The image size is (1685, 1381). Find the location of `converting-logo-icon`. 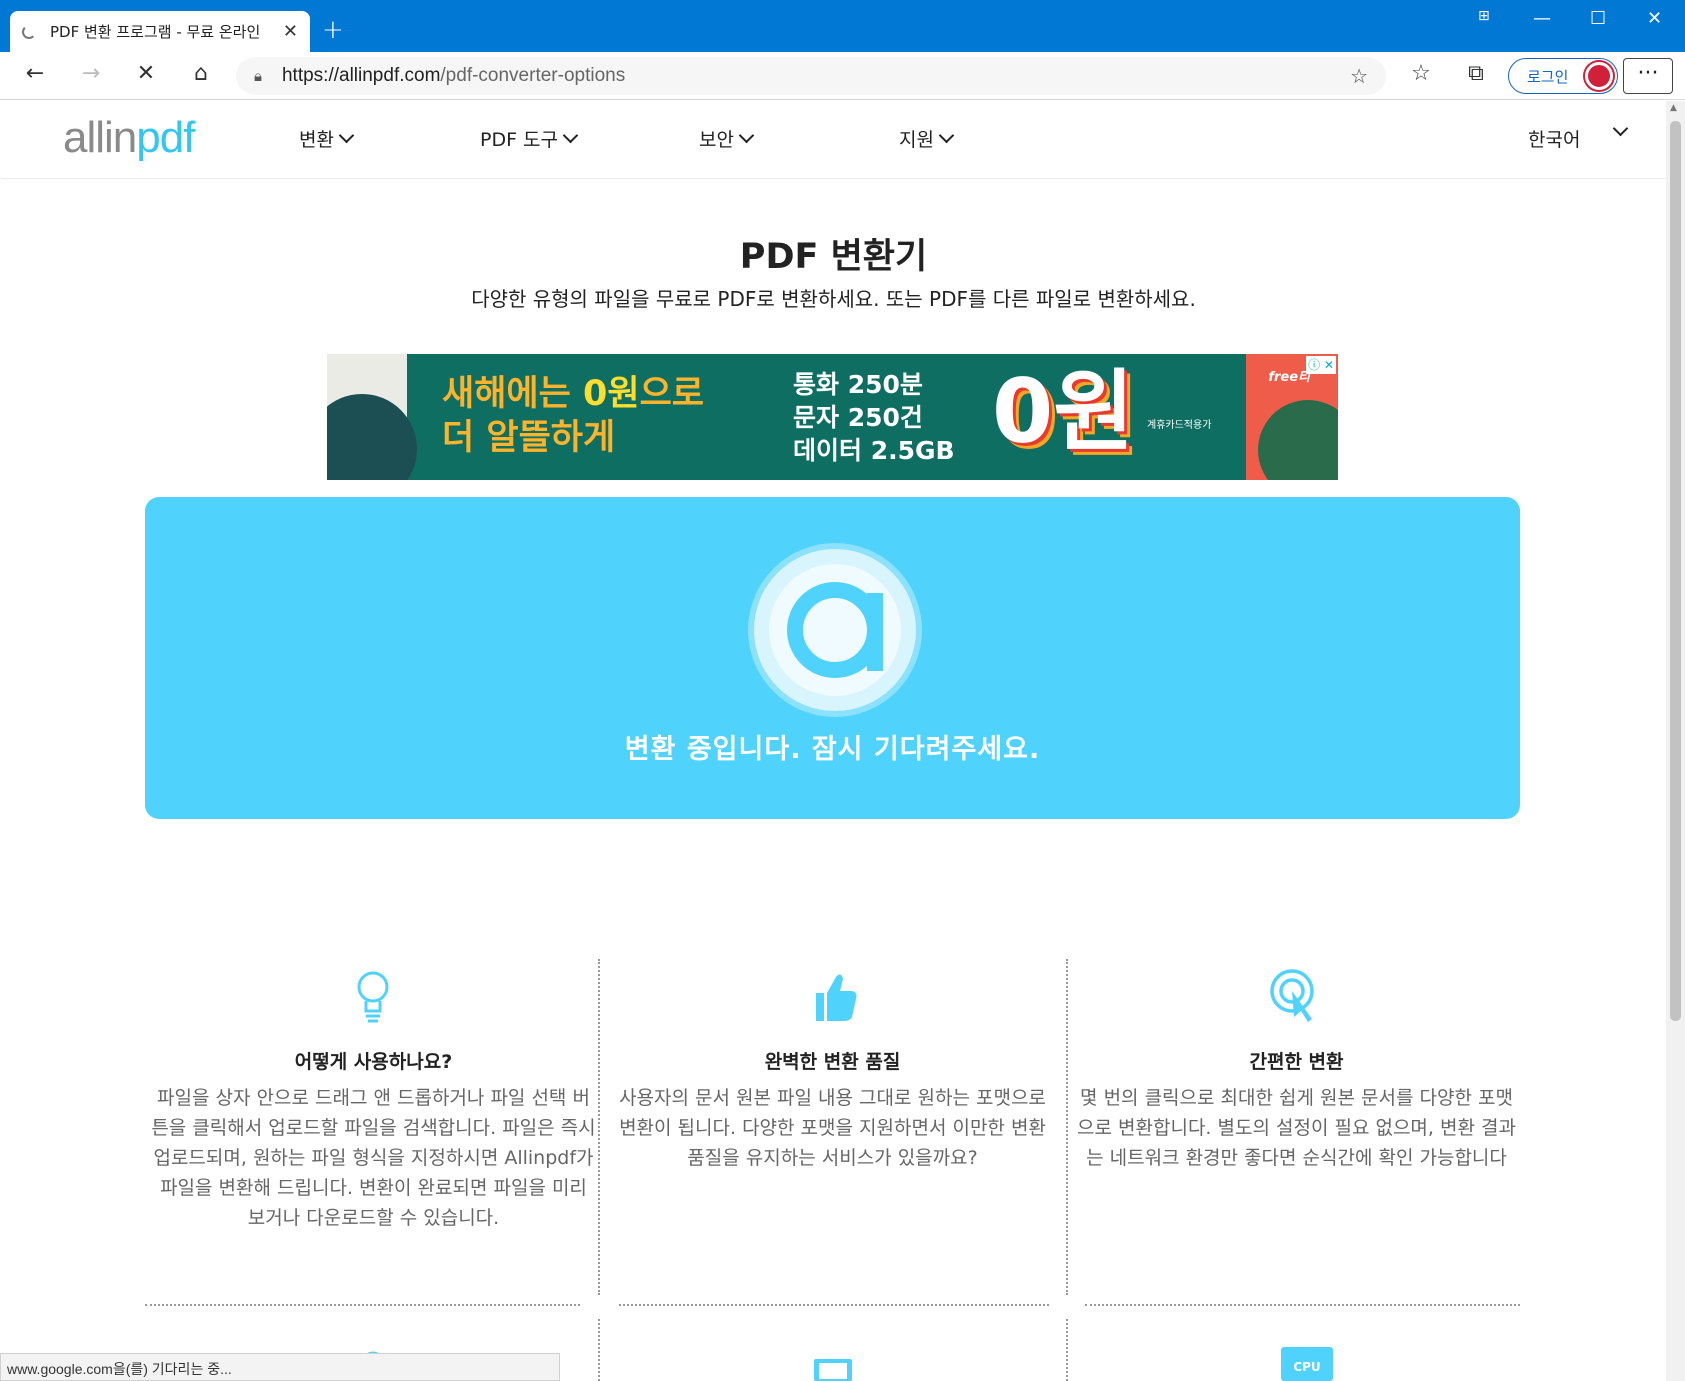

converting-logo-icon is located at coordinates (835, 630).